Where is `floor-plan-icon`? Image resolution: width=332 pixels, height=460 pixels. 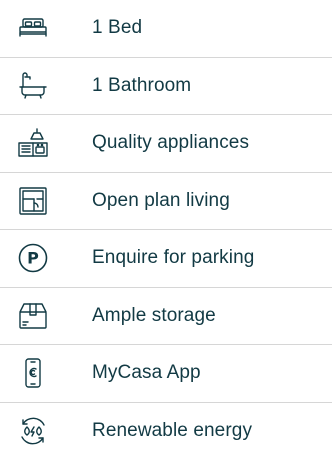
floor-plan-icon is located at coordinates (33, 201).